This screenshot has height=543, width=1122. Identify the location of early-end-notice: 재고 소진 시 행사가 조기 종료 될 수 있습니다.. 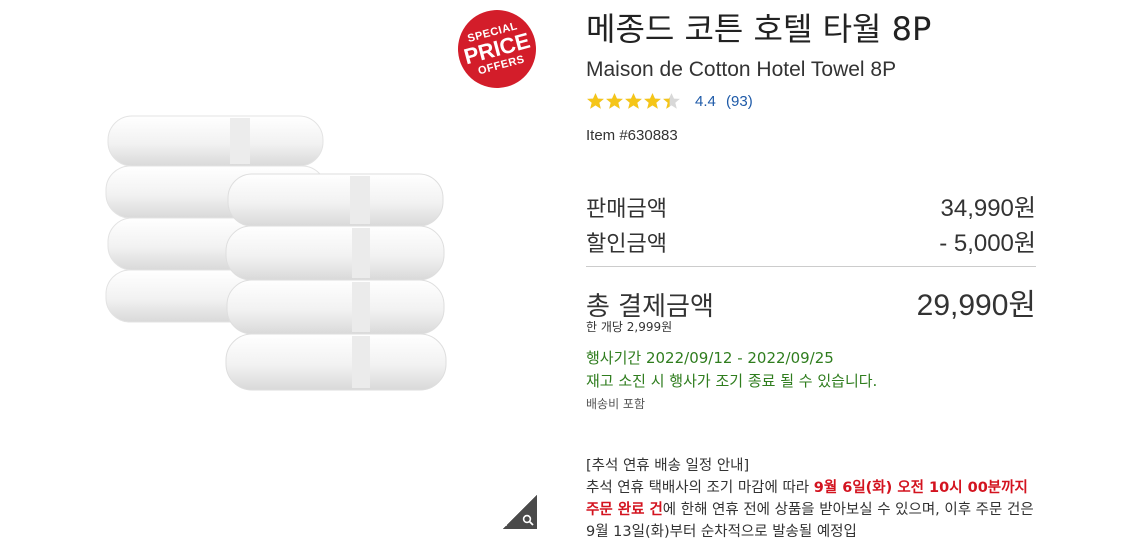
(732, 381).